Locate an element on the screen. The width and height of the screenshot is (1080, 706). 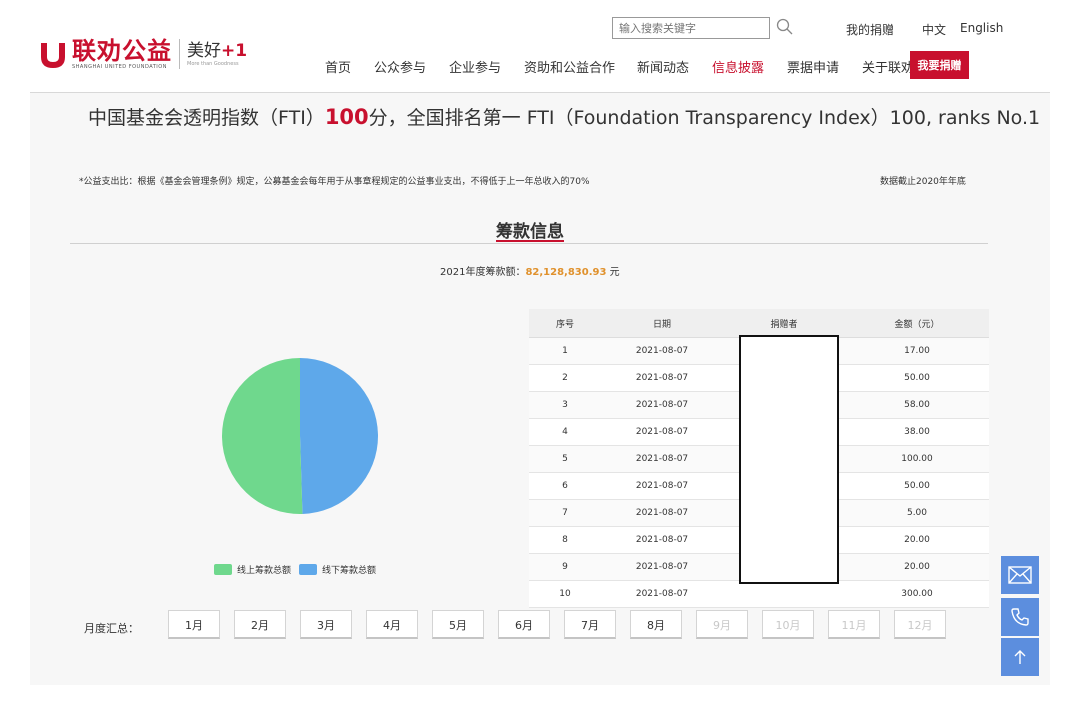
cell-amount: 5.00 is located at coordinates (917, 513).